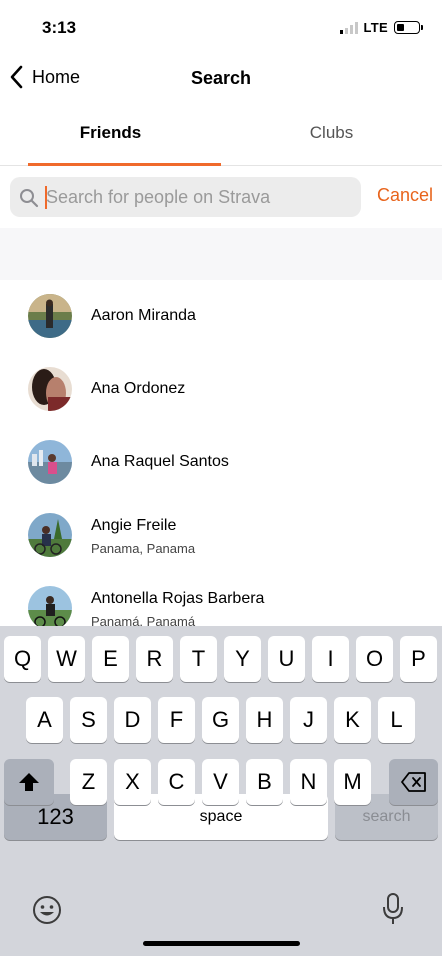 This screenshot has width=442, height=956. I want to click on key-j: J, so click(308, 720).